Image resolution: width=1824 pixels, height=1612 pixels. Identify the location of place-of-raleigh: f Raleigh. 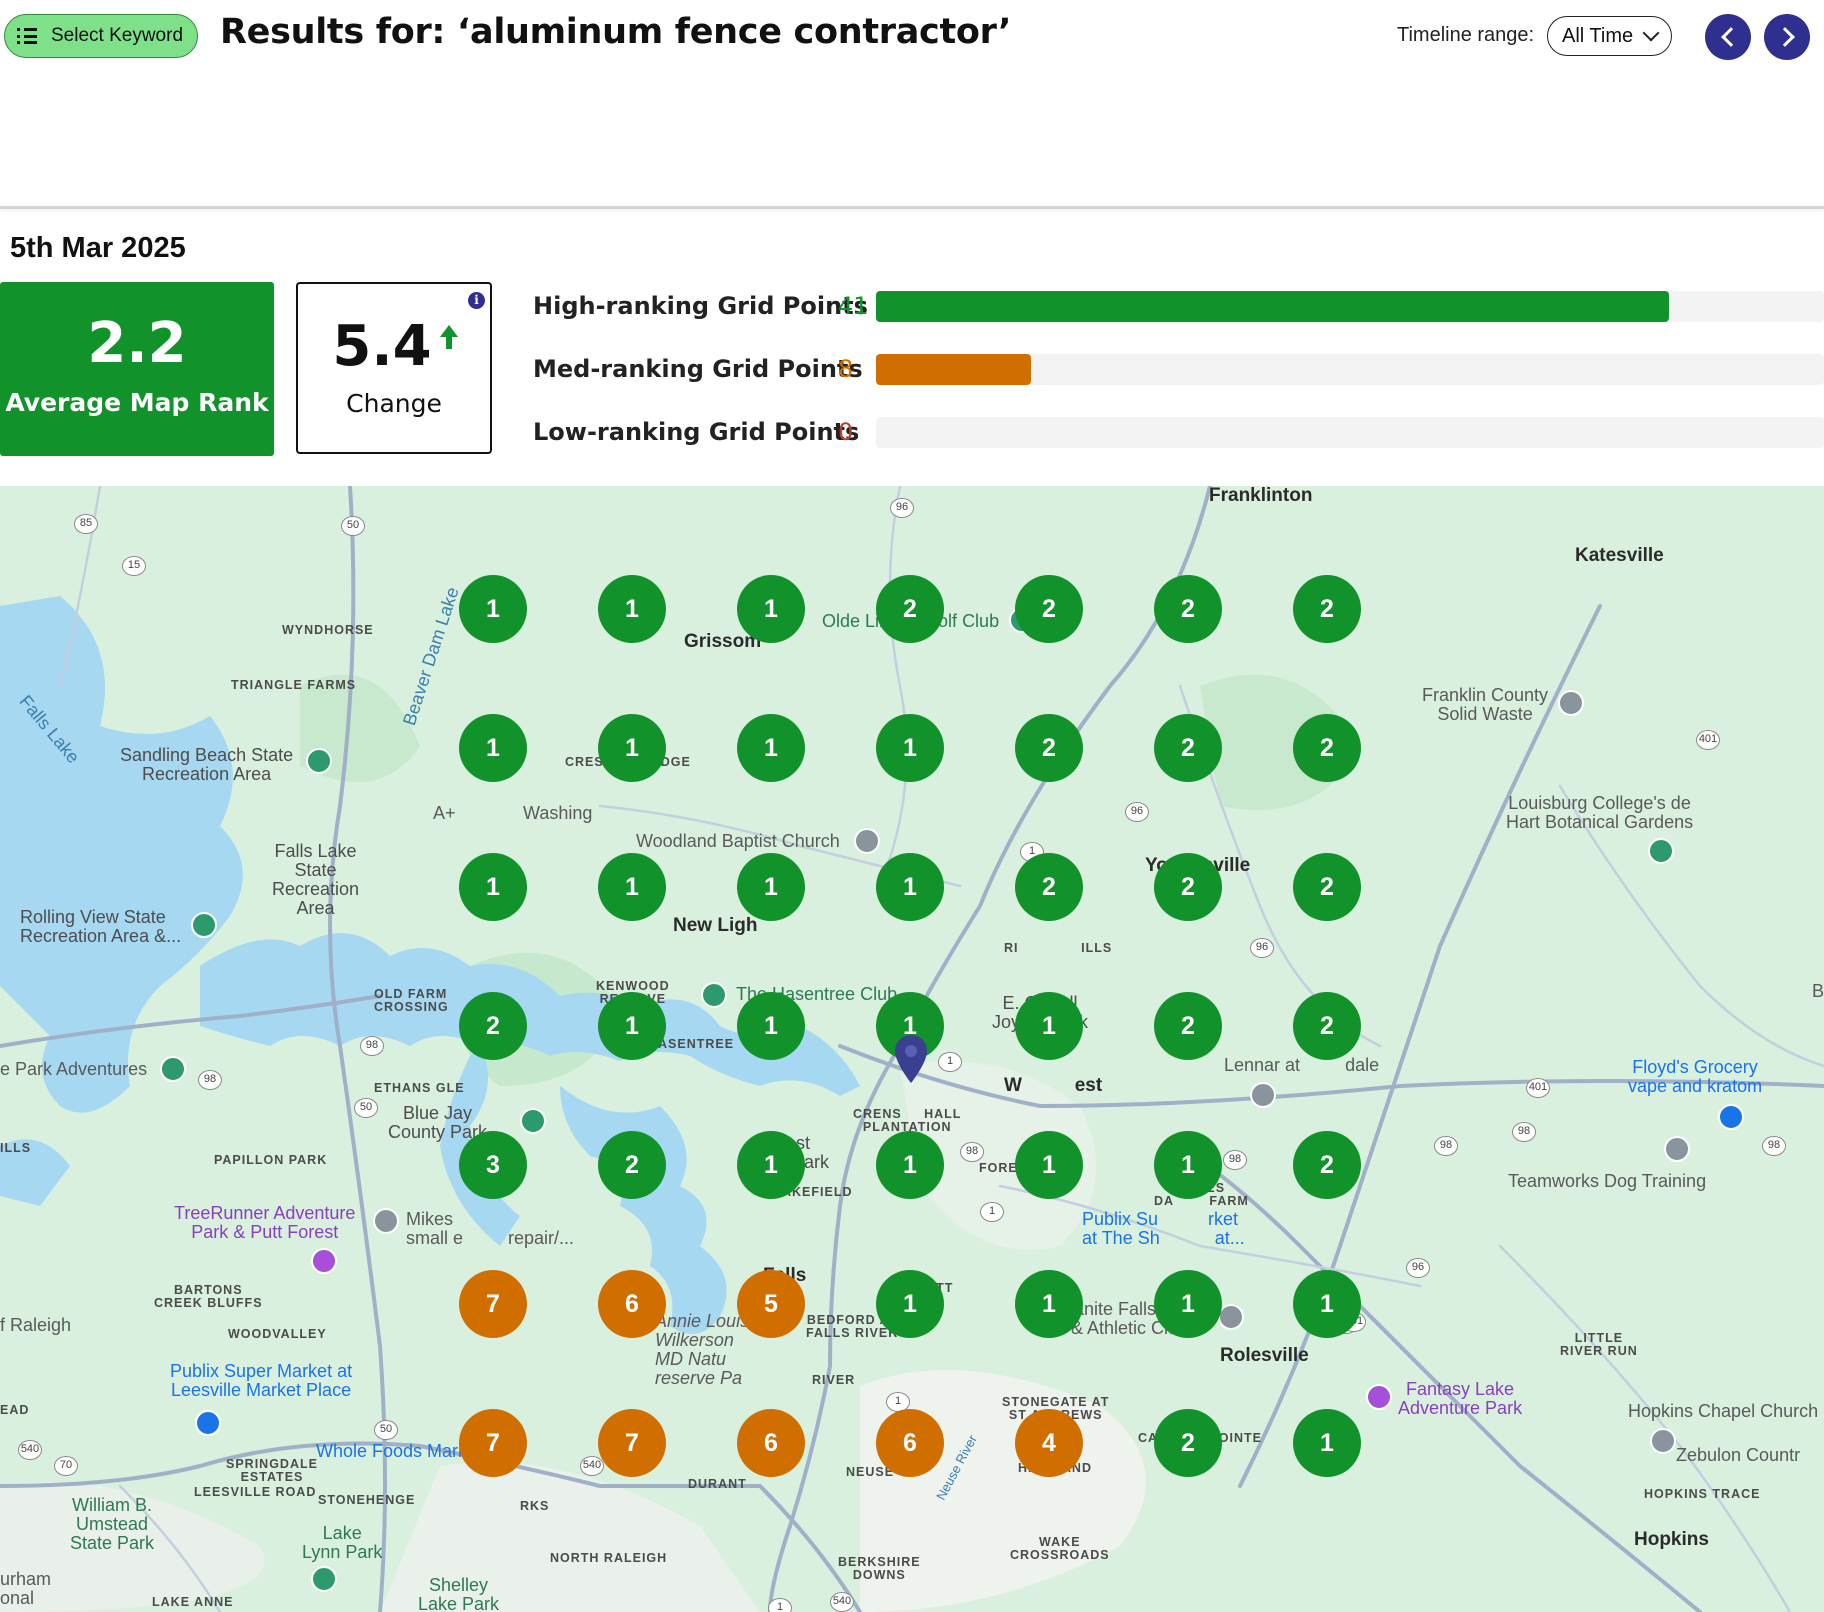
(36, 1325).